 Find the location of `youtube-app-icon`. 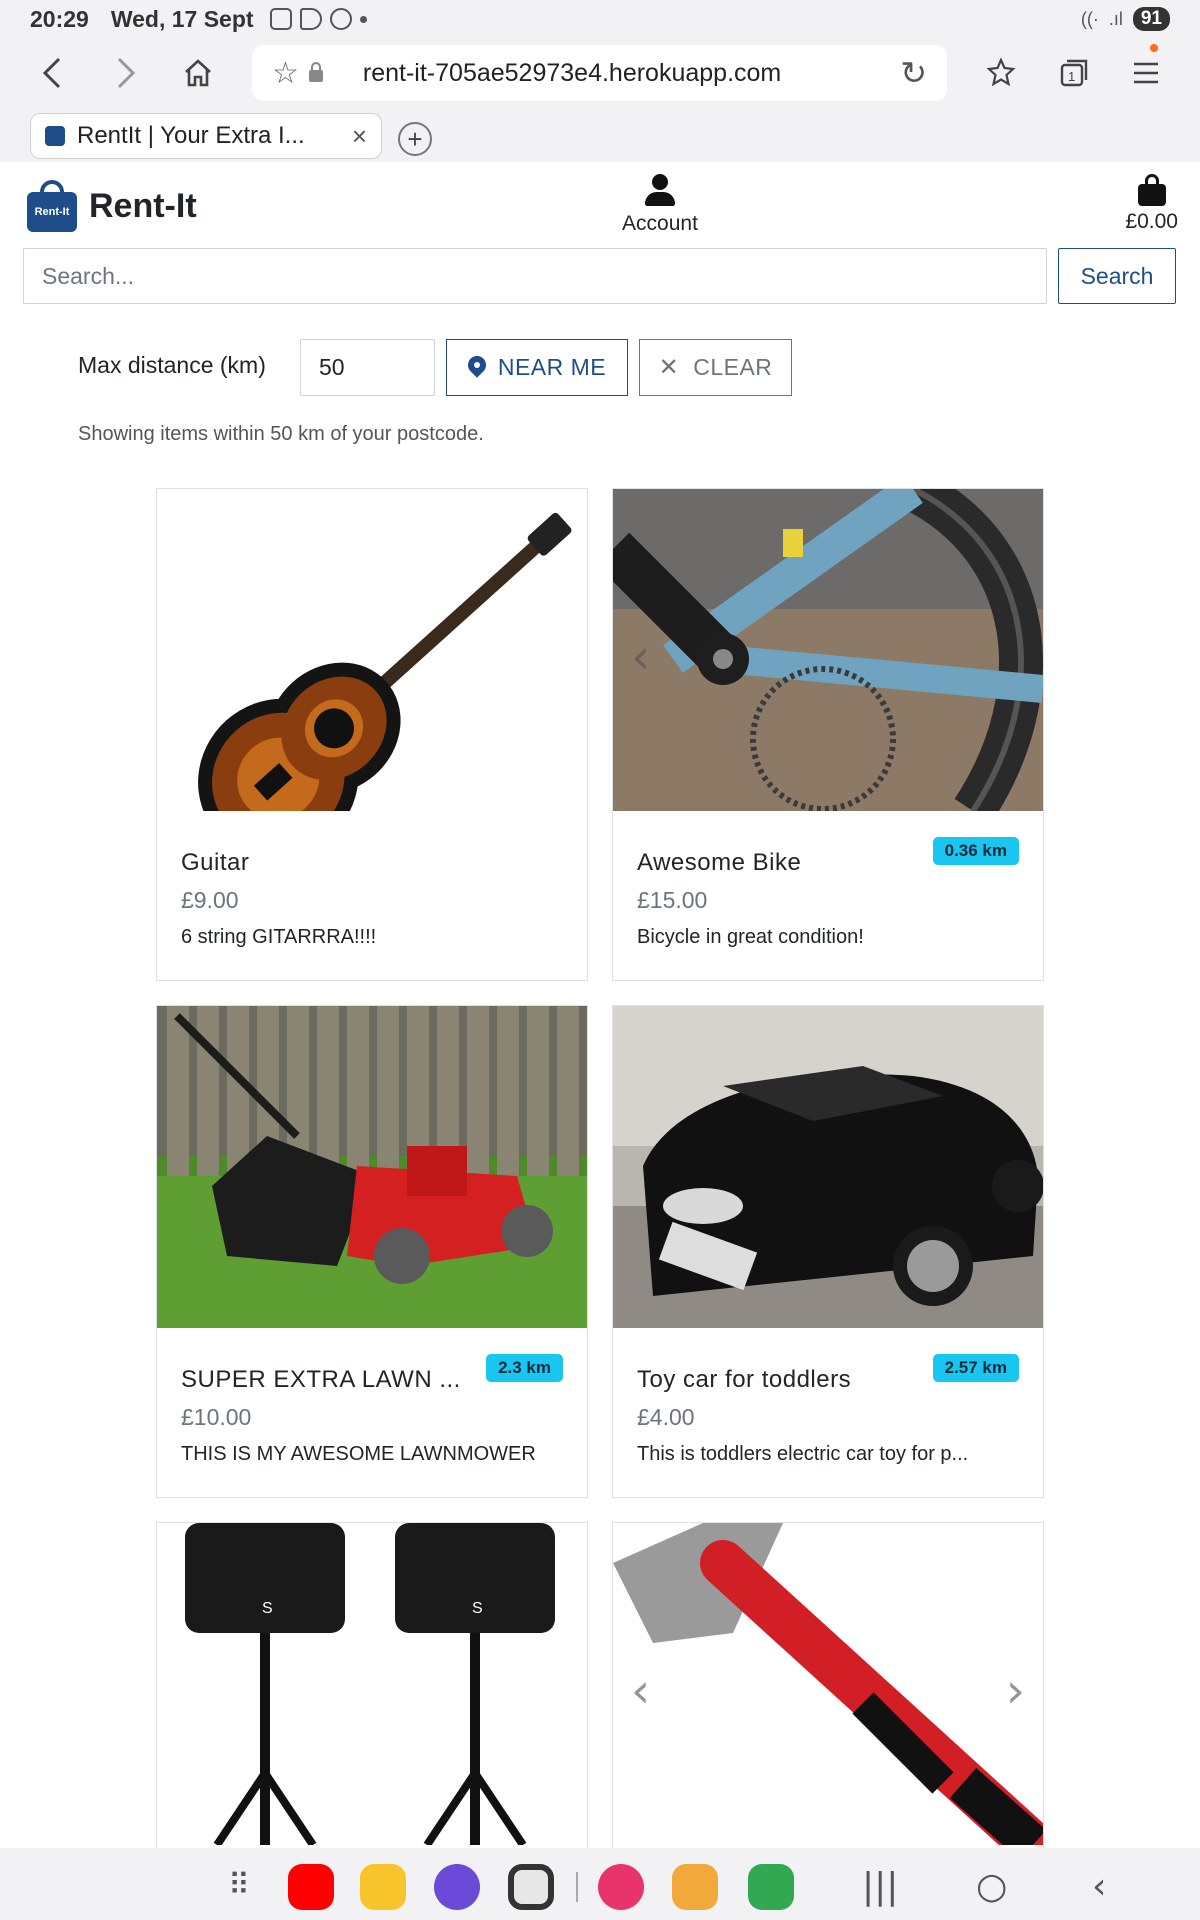

youtube-app-icon is located at coordinates (311, 1887).